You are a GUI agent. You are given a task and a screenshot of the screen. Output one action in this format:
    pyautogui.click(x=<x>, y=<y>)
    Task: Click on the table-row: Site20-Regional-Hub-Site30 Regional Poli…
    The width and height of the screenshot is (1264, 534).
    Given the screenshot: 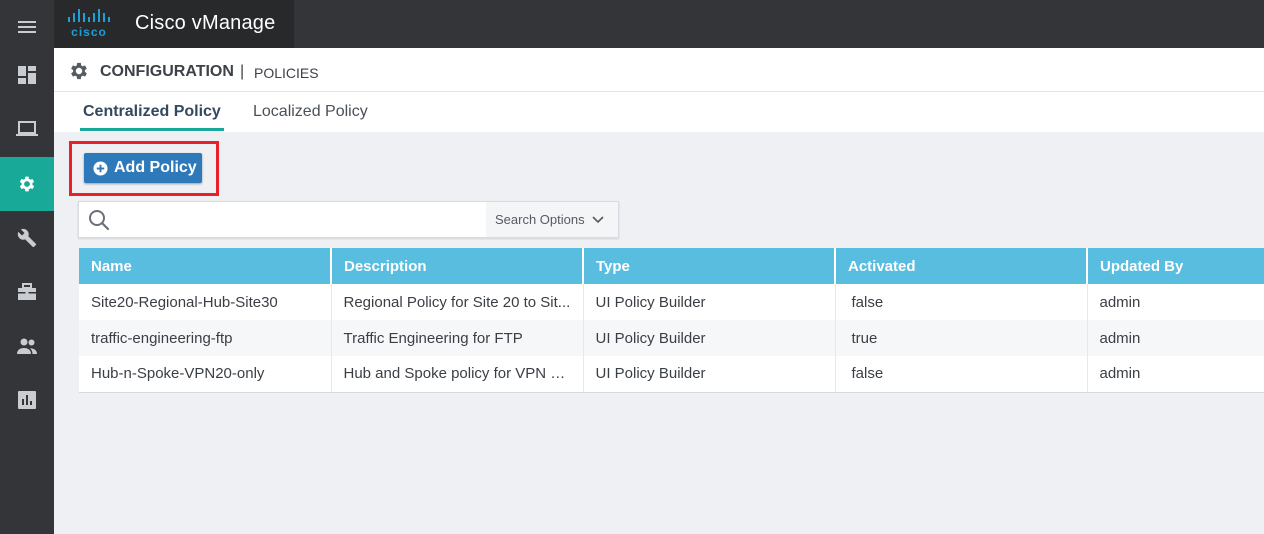 What is the action you would take?
    pyautogui.click(x=671, y=302)
    